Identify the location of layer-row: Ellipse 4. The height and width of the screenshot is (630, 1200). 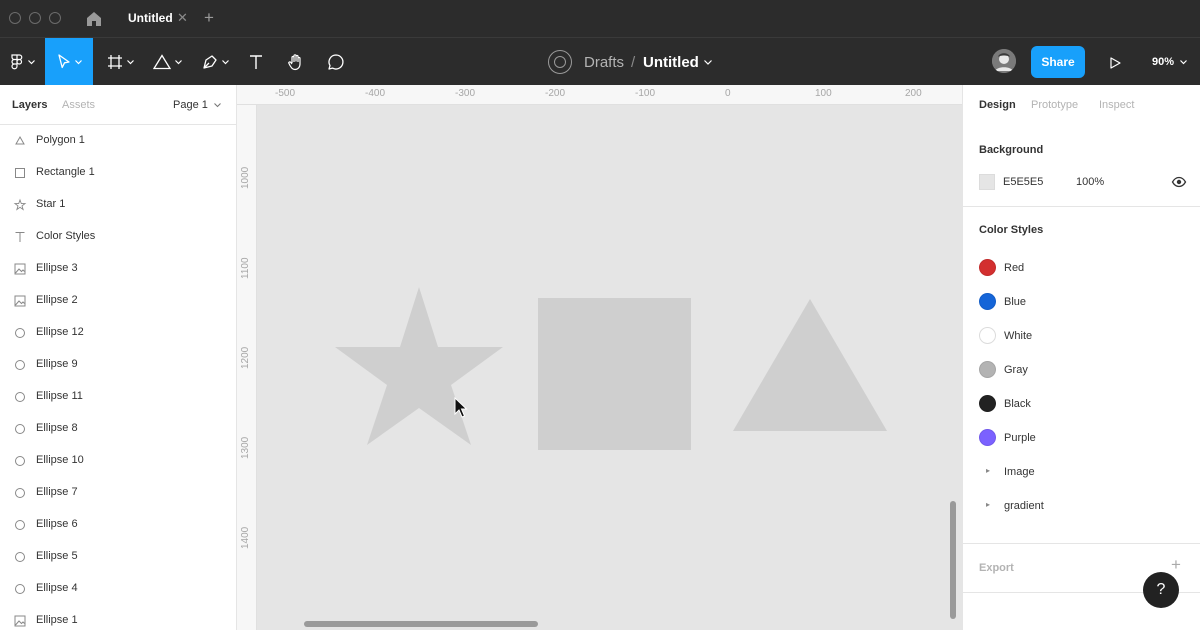
(118, 589).